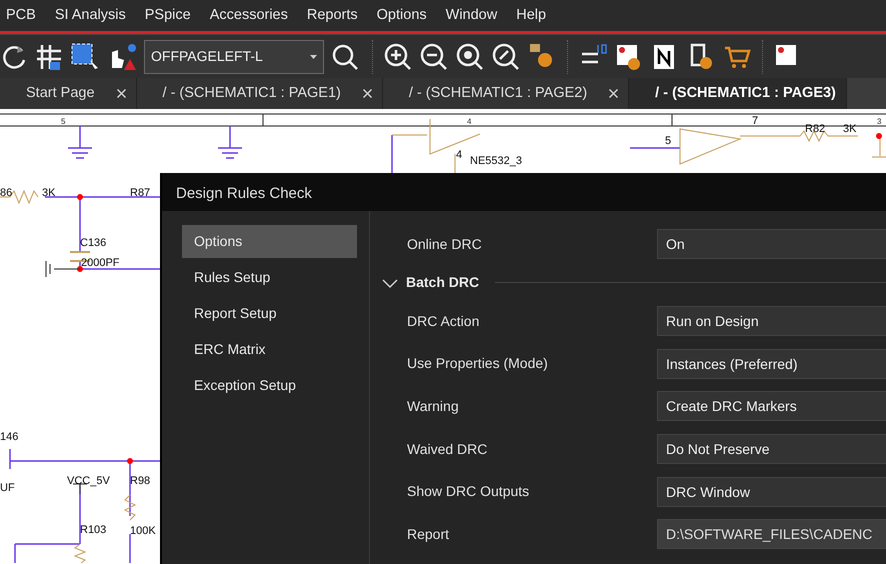 Image resolution: width=886 pixels, height=564 pixels. I want to click on setting-label: DRC Action, so click(443, 321).